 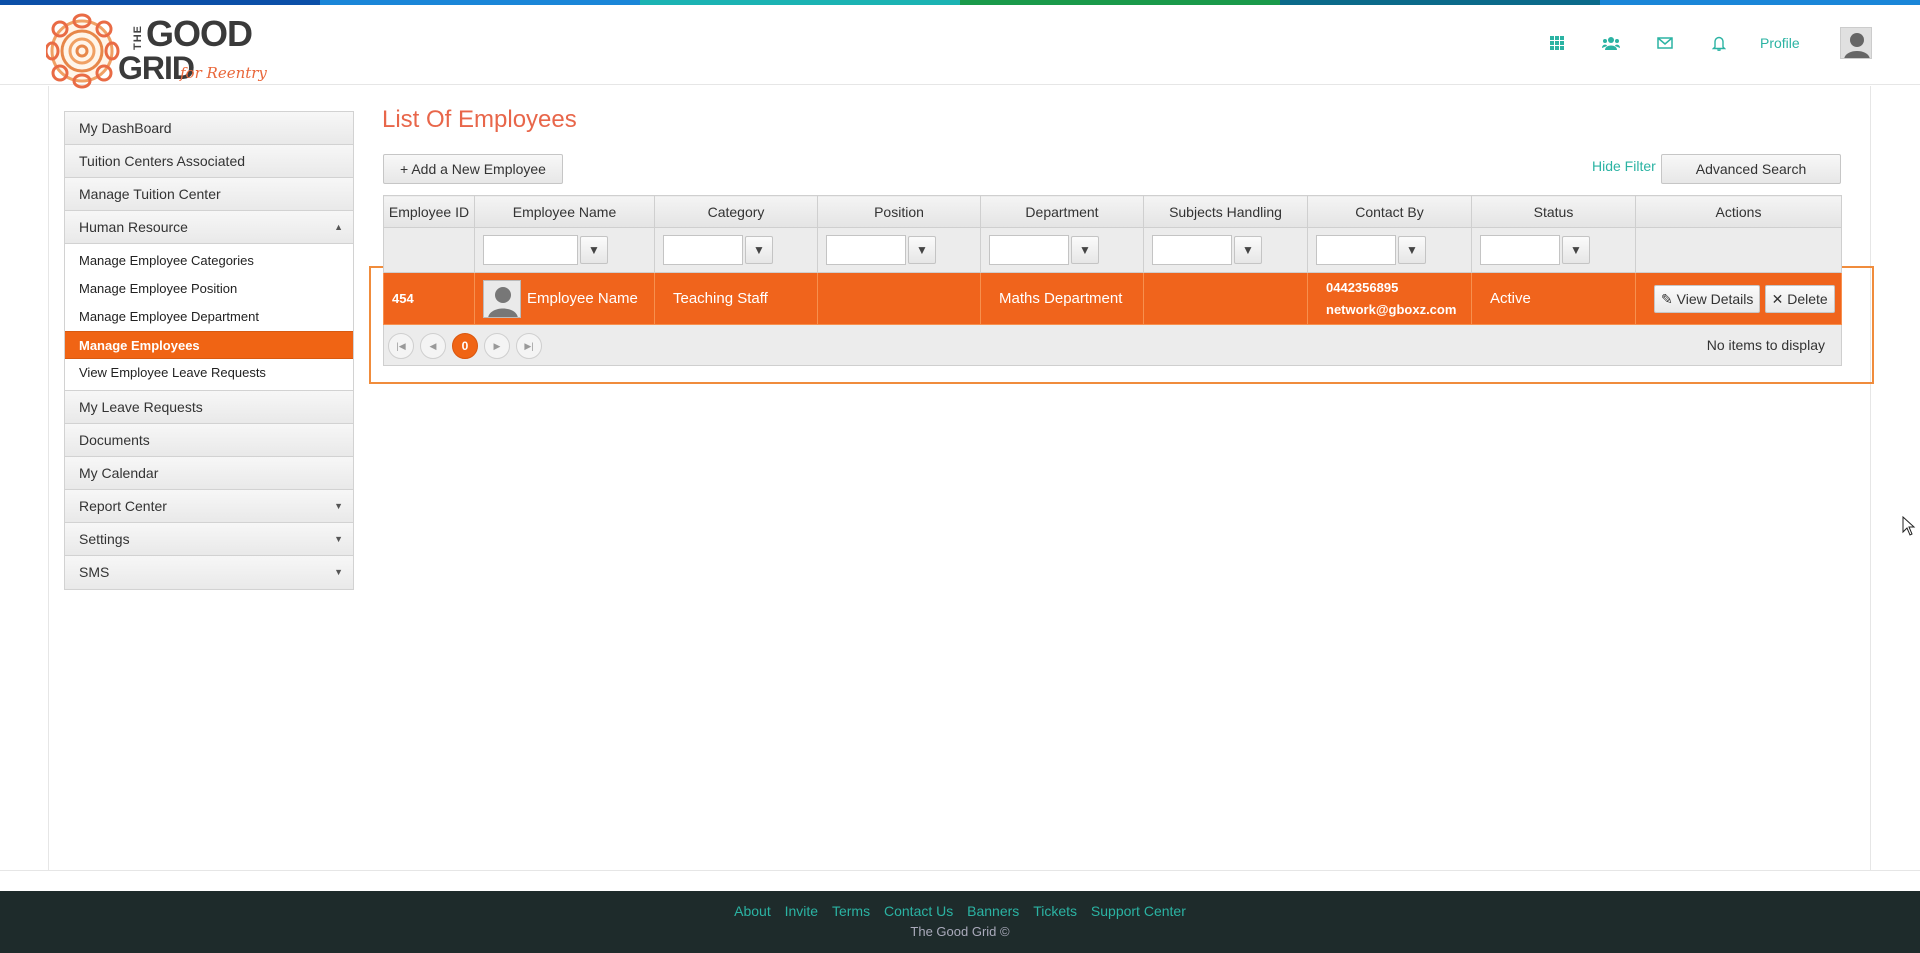 What do you see at coordinates (960, 47) in the screenshot?
I see `header: THE GOOD GRID for Reentry Profile` at bounding box center [960, 47].